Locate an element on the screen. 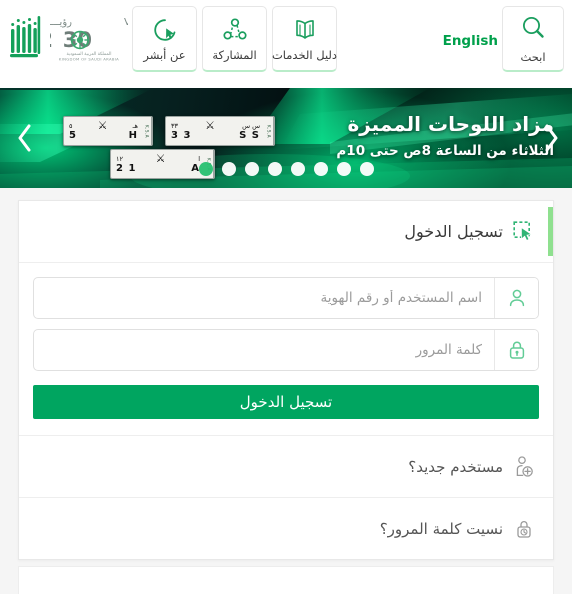  password-field-wrapper is located at coordinates (286, 350).